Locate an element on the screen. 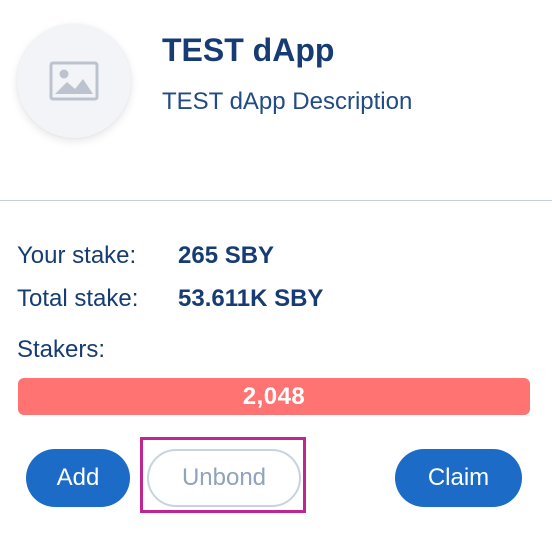 The image size is (552, 534). total-stake-value: 53.611K SBY is located at coordinates (251, 298).